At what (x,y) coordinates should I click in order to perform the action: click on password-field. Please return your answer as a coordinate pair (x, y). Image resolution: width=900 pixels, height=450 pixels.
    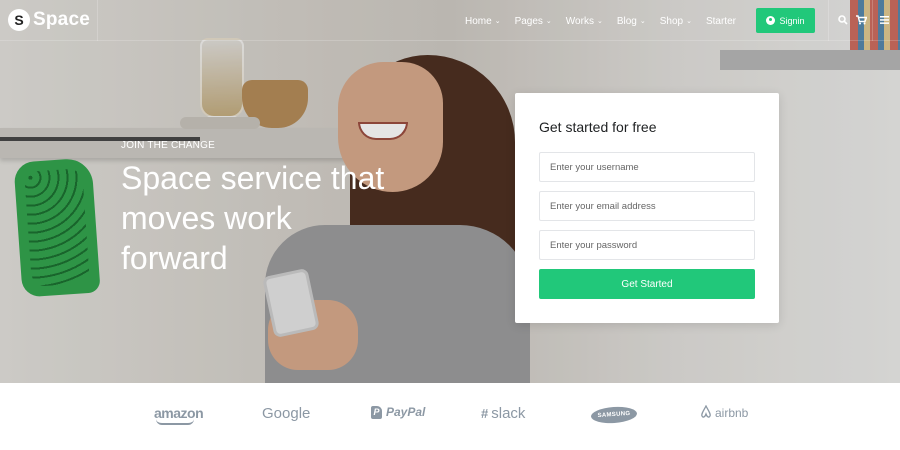
    Looking at the image, I should click on (647, 245).